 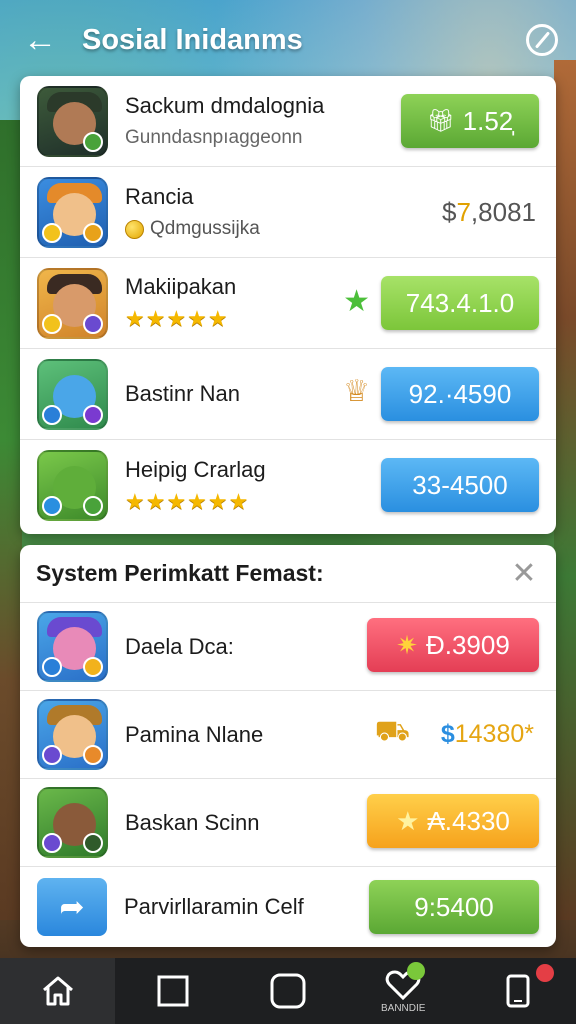 I want to click on value-button: 9:5400, so click(x=454, y=907).